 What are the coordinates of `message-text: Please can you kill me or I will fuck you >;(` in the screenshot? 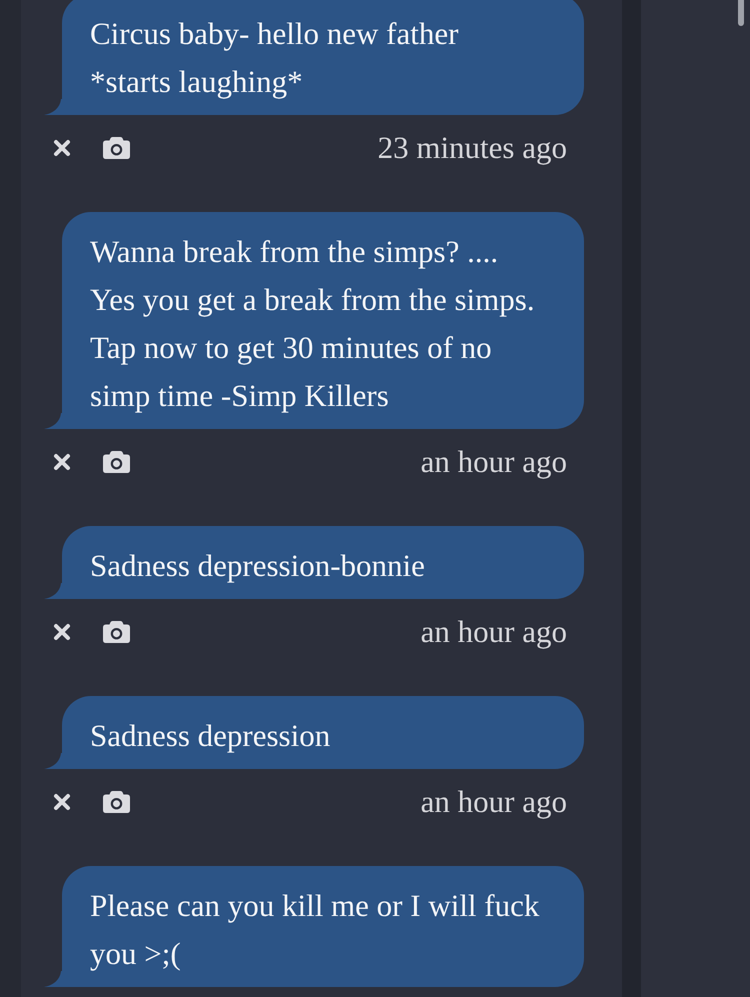 It's located at (315, 930).